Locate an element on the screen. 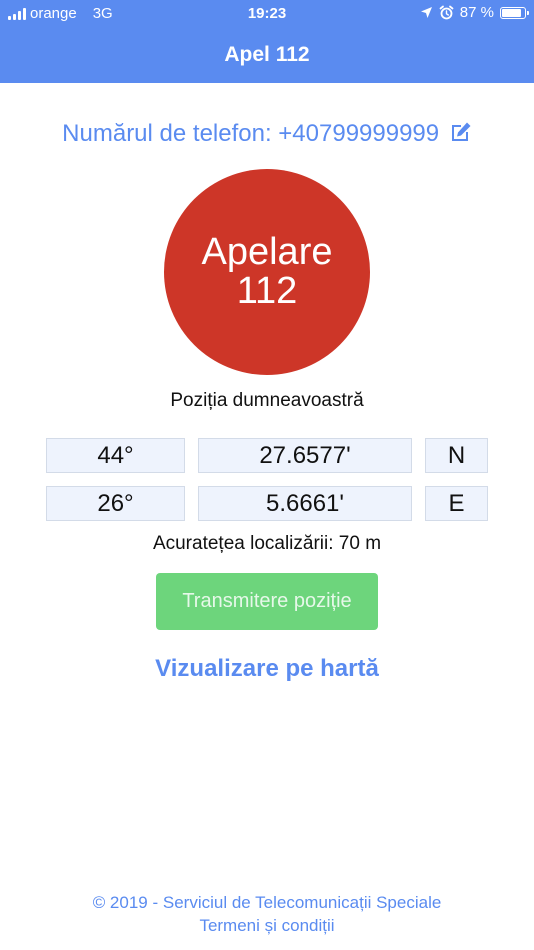 Image resolution: width=534 pixels, height=950 pixels. location-accuracy: Acuratețea localizării: 70 m is located at coordinates (267, 543).